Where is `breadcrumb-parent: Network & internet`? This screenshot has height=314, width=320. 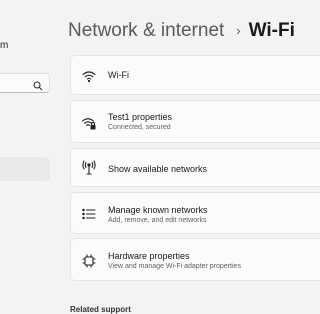 breadcrumb-parent: Network & internet is located at coordinates (146, 31).